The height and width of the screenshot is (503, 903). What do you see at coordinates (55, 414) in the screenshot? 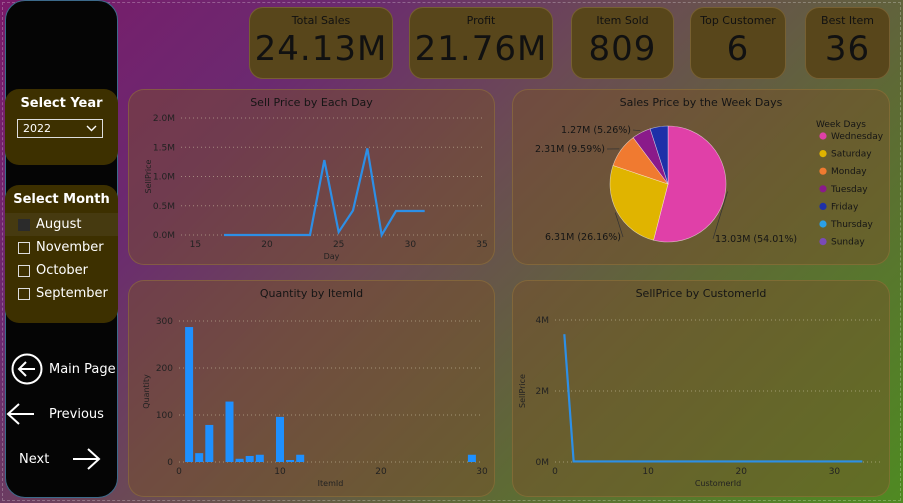
I see `previous-button: Previous` at bounding box center [55, 414].